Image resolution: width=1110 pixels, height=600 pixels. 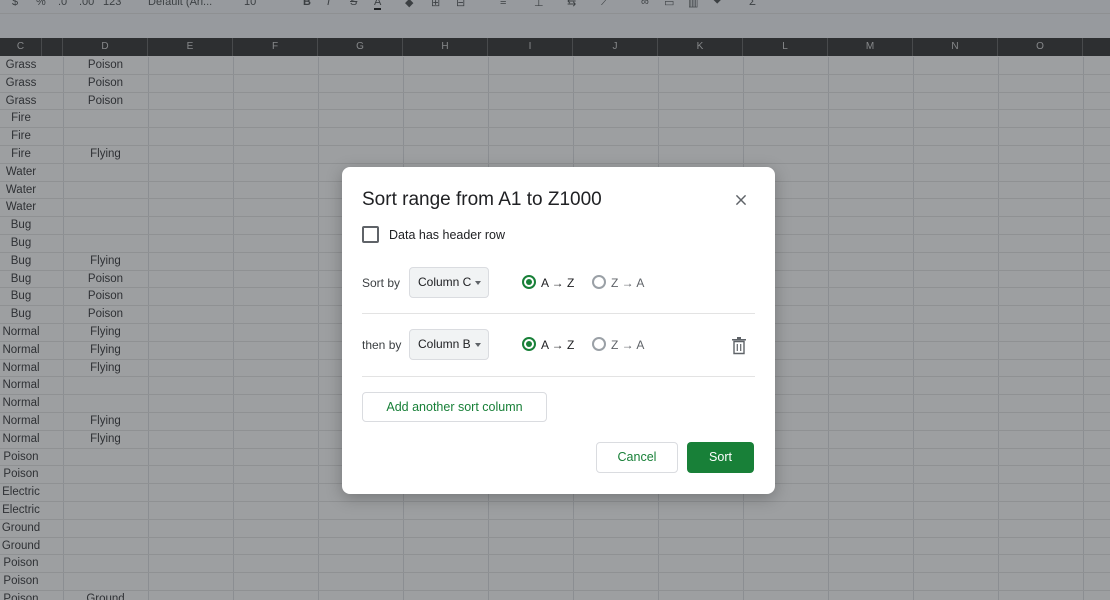 I want to click on add-sort-column-button: Add another sort column, so click(x=454, y=407).